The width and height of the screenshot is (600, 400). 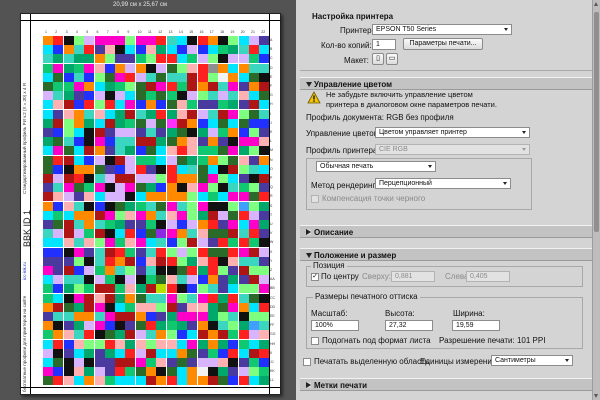 I want to click on print-marks-header: Метки печати, so click(x=446, y=384).